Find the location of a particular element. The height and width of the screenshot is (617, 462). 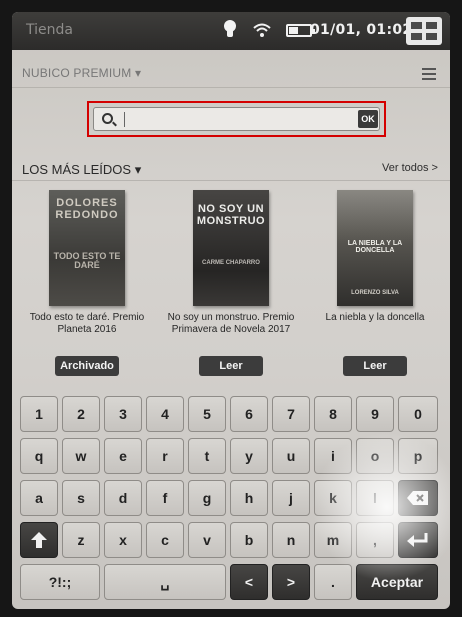

key-n: n is located at coordinates (291, 540).